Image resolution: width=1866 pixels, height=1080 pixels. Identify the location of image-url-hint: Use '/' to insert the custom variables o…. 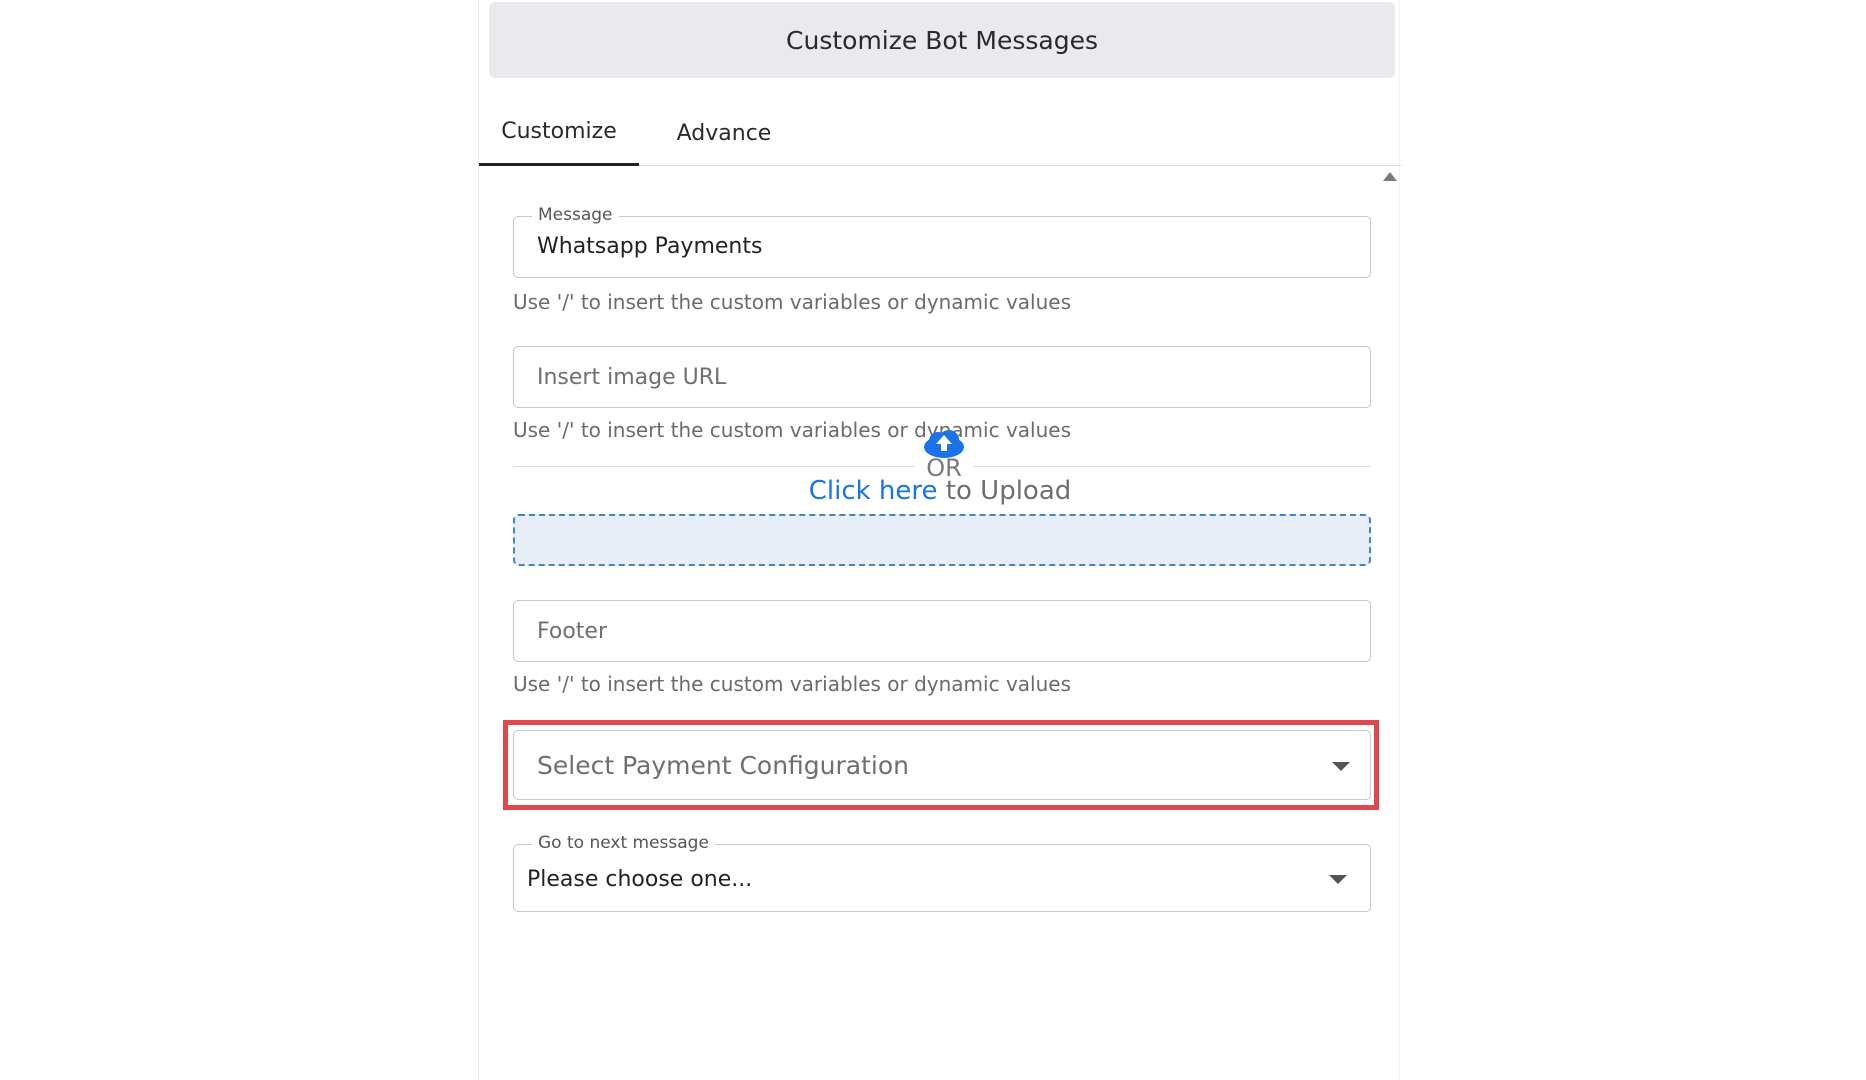
(792, 430).